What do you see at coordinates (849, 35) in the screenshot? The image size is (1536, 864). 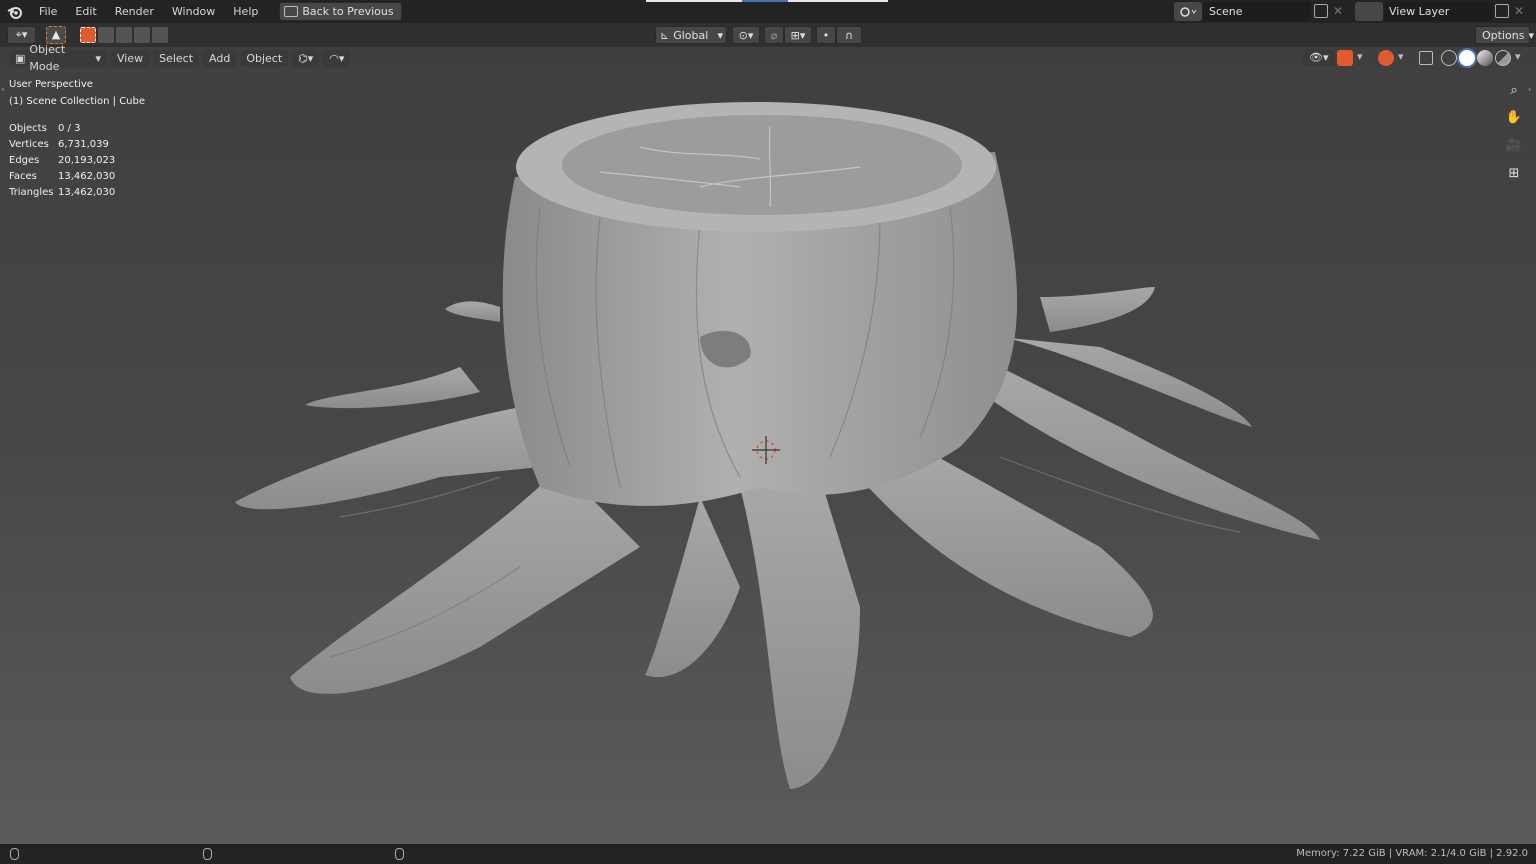 I see `proportional-falloff-dropdown: ∩` at bounding box center [849, 35].